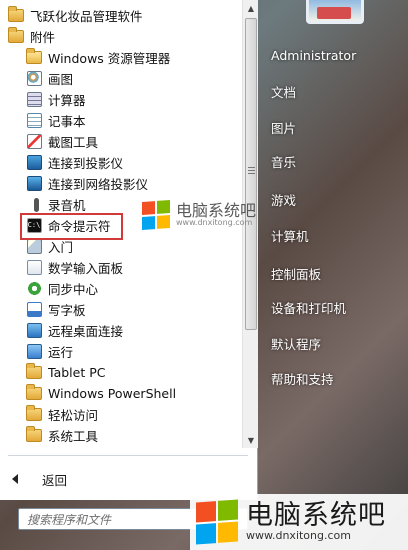 The image size is (408, 550). I want to click on program-item: 数学输入面板, so click(121, 267).